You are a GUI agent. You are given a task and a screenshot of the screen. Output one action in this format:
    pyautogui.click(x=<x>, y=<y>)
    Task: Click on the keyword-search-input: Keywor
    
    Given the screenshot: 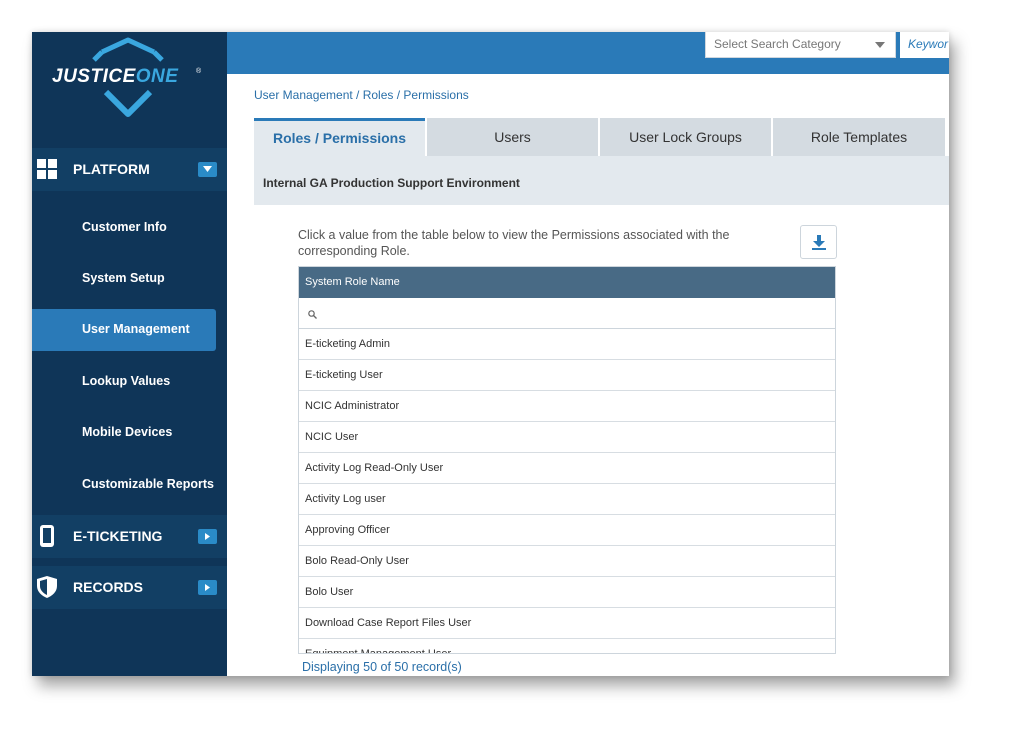 What is the action you would take?
    pyautogui.click(x=924, y=45)
    